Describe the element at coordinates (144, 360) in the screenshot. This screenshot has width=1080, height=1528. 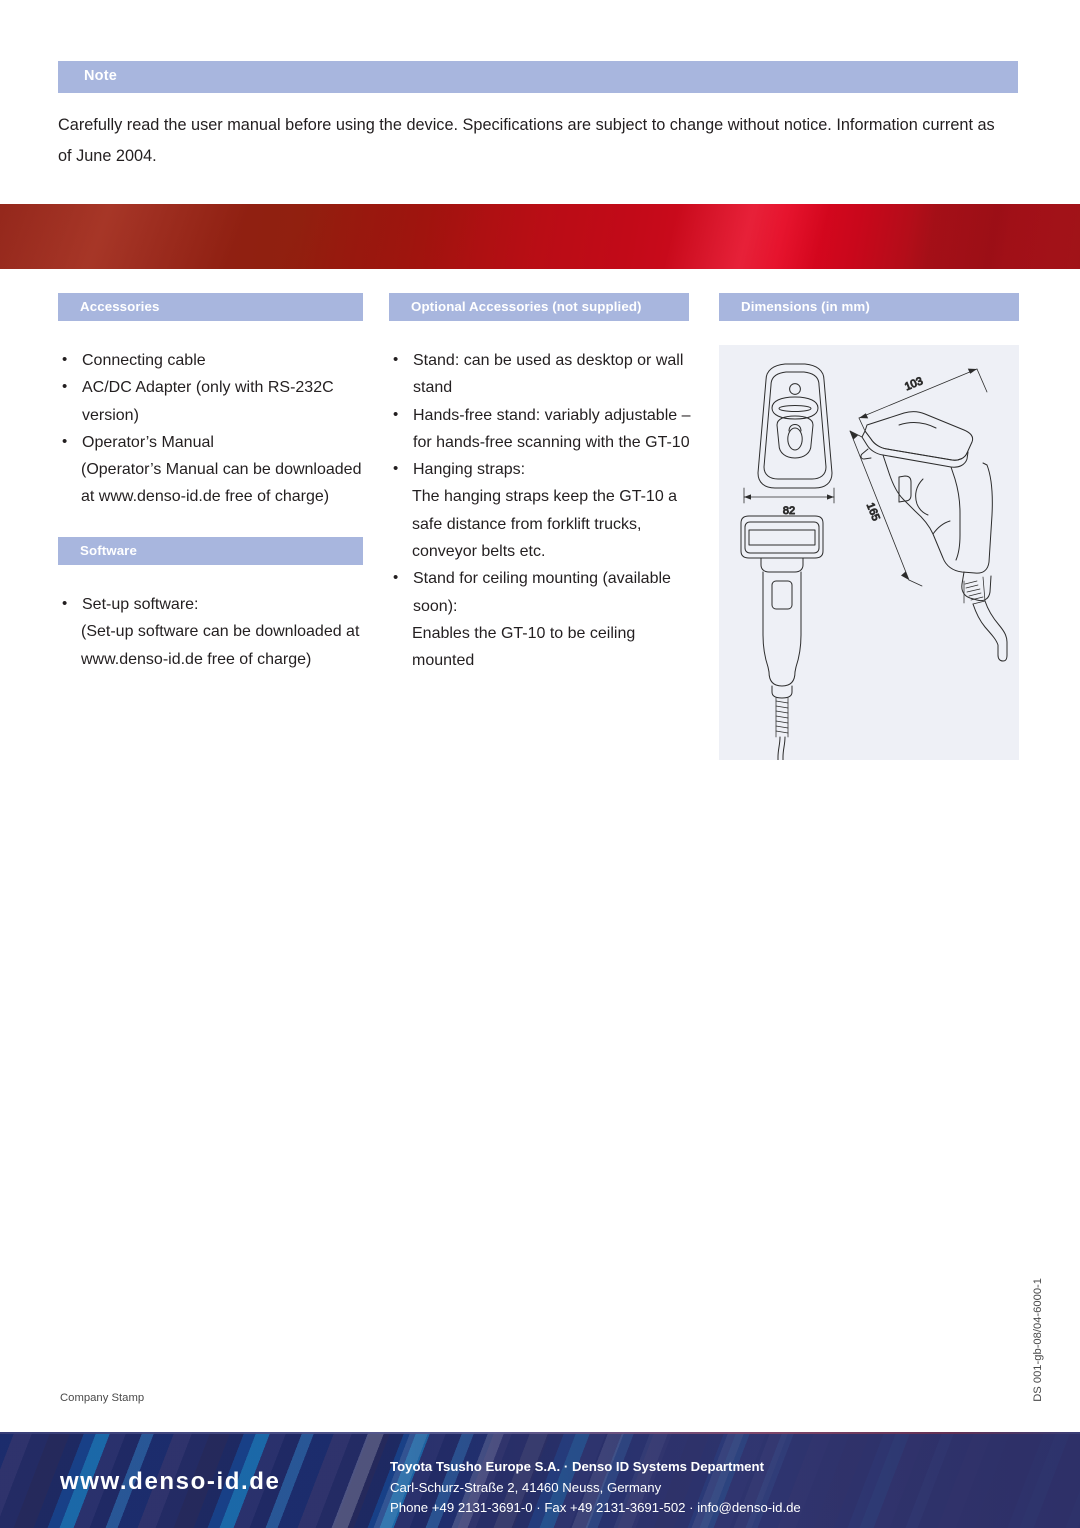
I see `list-item-text: Connecting cable` at that location.